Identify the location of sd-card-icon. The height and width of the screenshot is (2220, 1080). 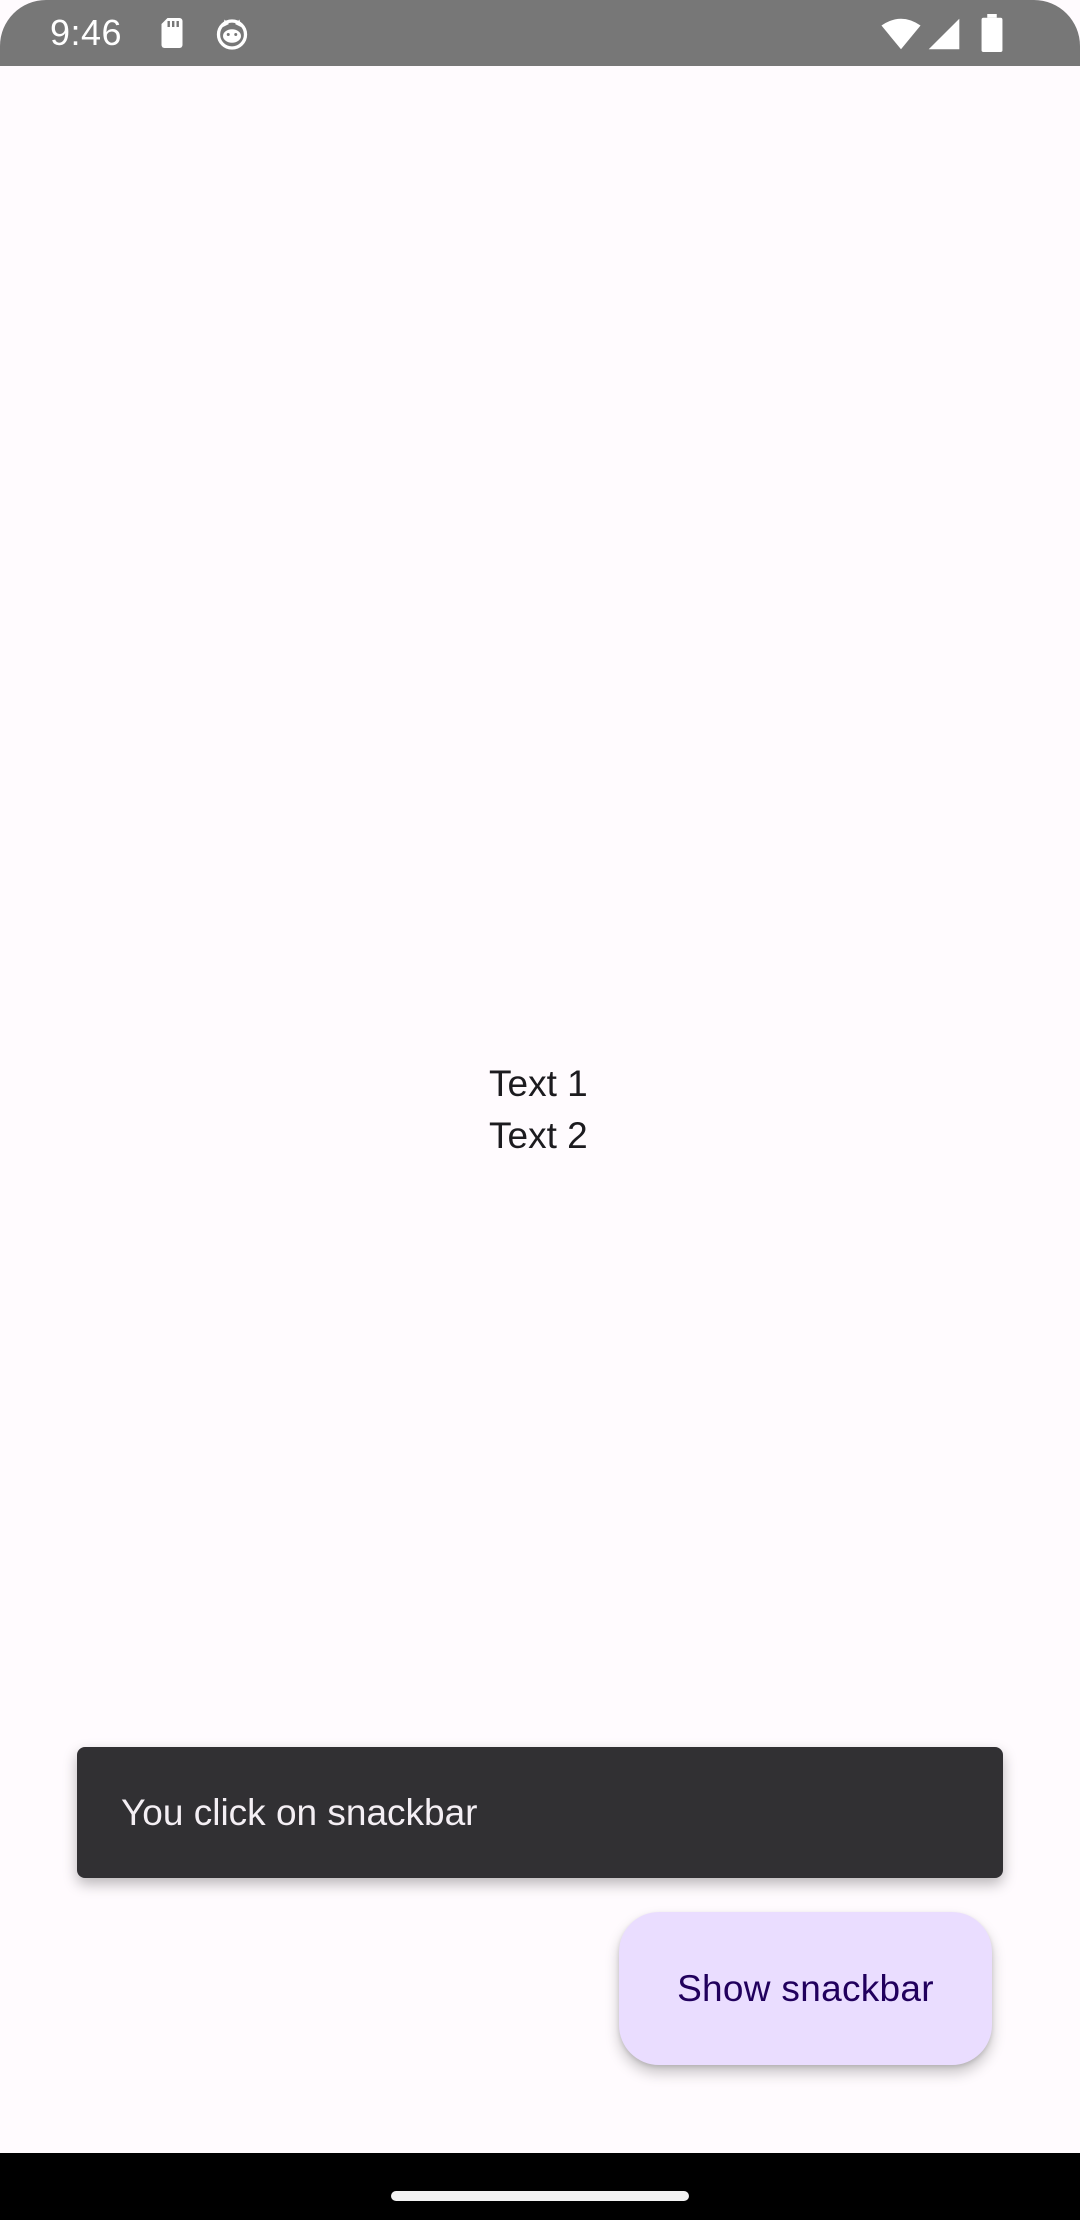
(172, 33).